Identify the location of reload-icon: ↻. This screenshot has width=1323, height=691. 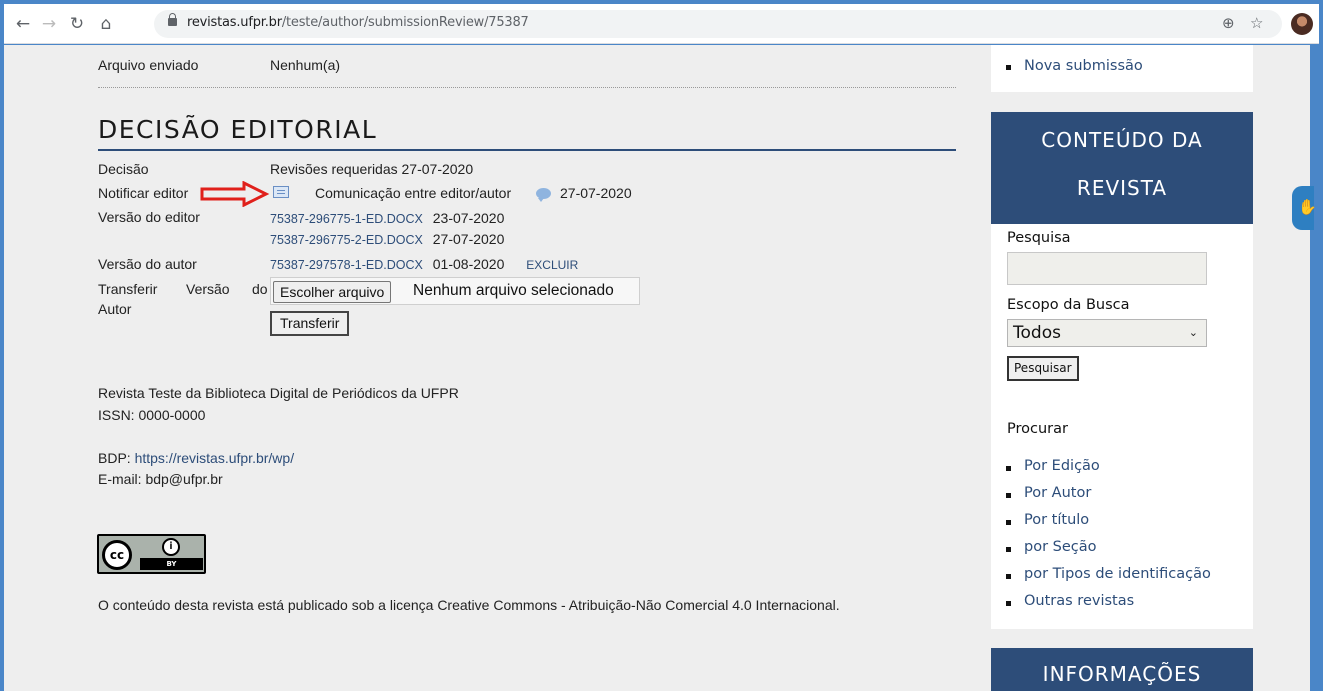
(77, 24).